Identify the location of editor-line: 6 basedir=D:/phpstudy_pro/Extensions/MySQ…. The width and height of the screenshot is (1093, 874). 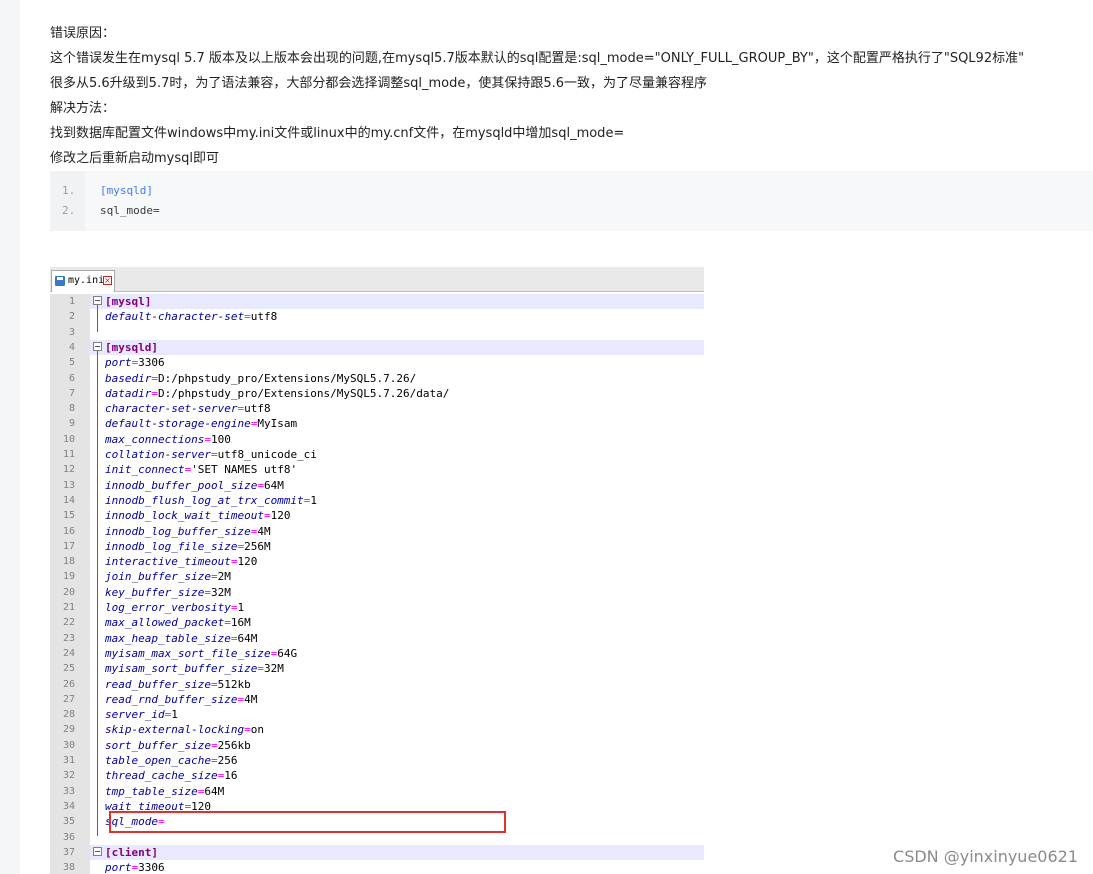
(377, 378).